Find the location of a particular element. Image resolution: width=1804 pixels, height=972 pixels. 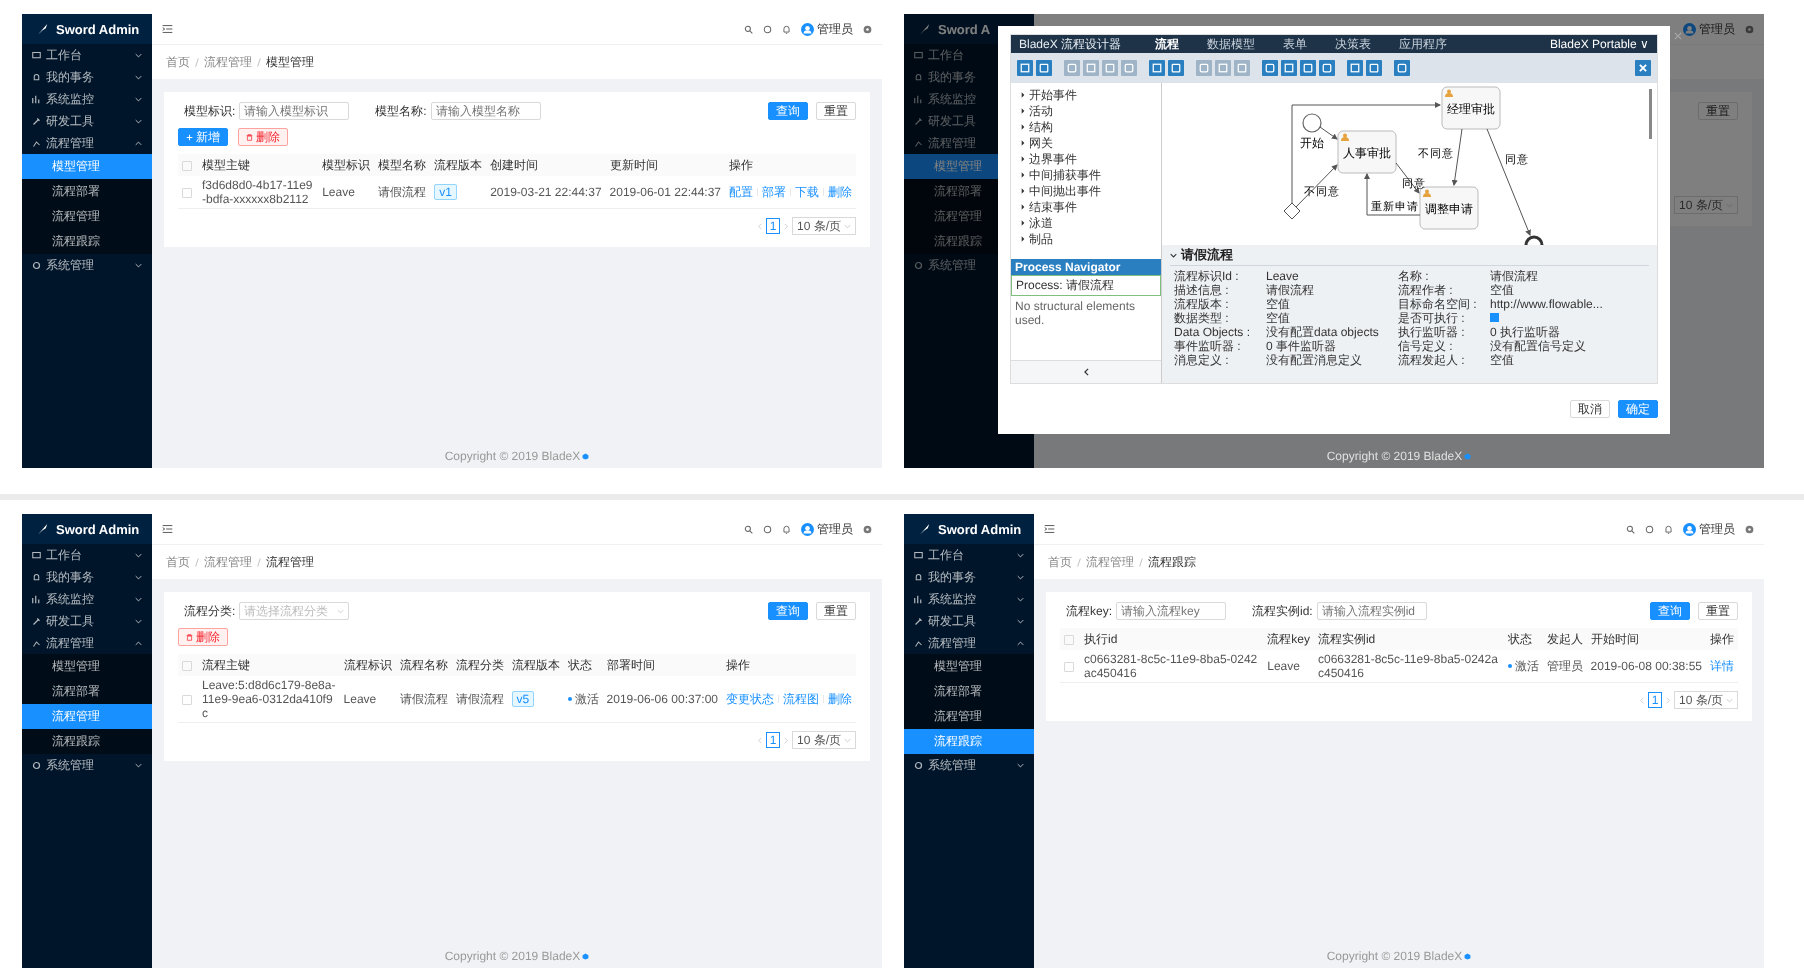

start-event is located at coordinates (1312, 123).